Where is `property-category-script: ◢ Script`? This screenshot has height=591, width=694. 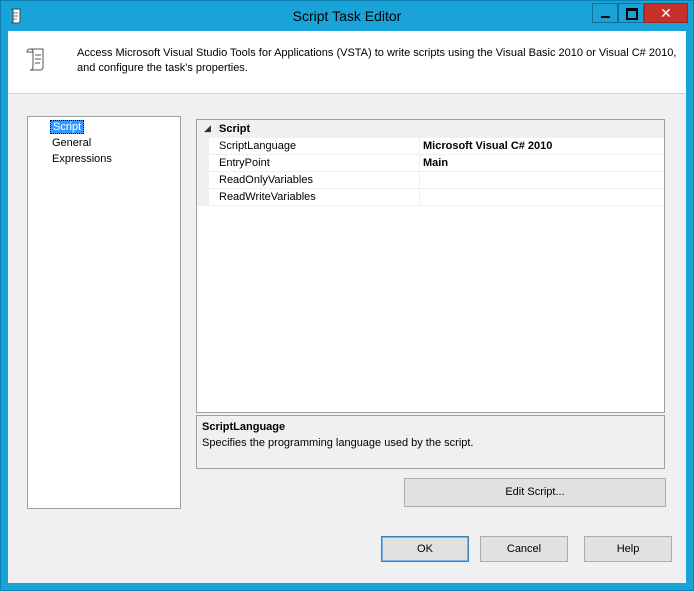
property-category-script: ◢ Script is located at coordinates (430, 129).